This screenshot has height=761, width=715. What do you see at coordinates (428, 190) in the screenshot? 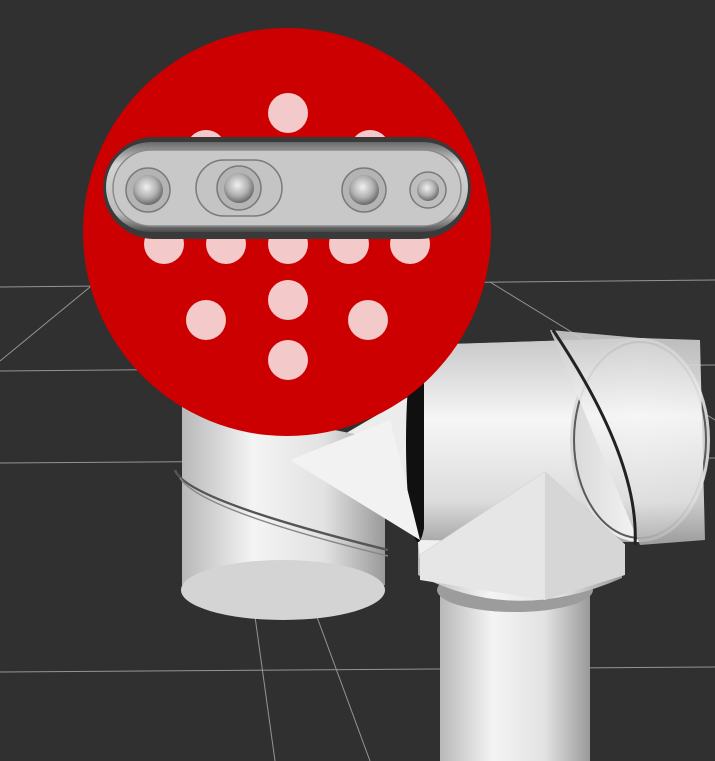
I see `rgb-lens-icon` at bounding box center [428, 190].